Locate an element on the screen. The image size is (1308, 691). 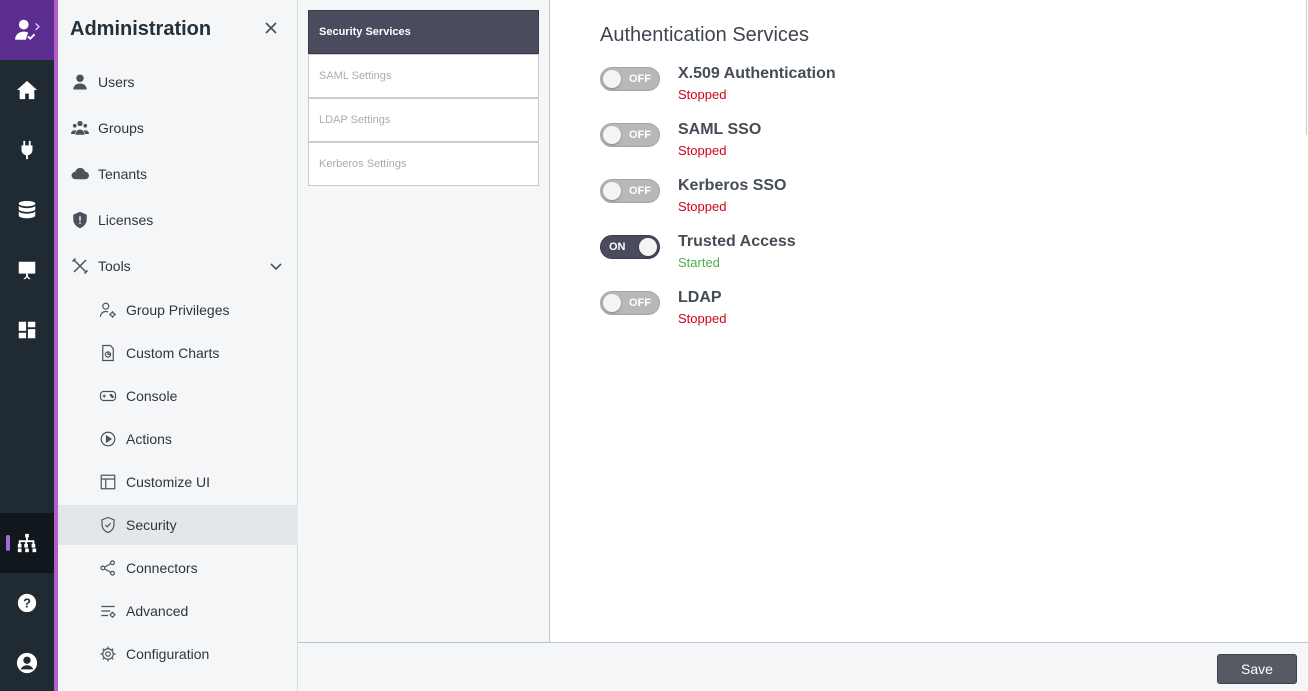
x509-toggle: OFF is located at coordinates (630, 79).